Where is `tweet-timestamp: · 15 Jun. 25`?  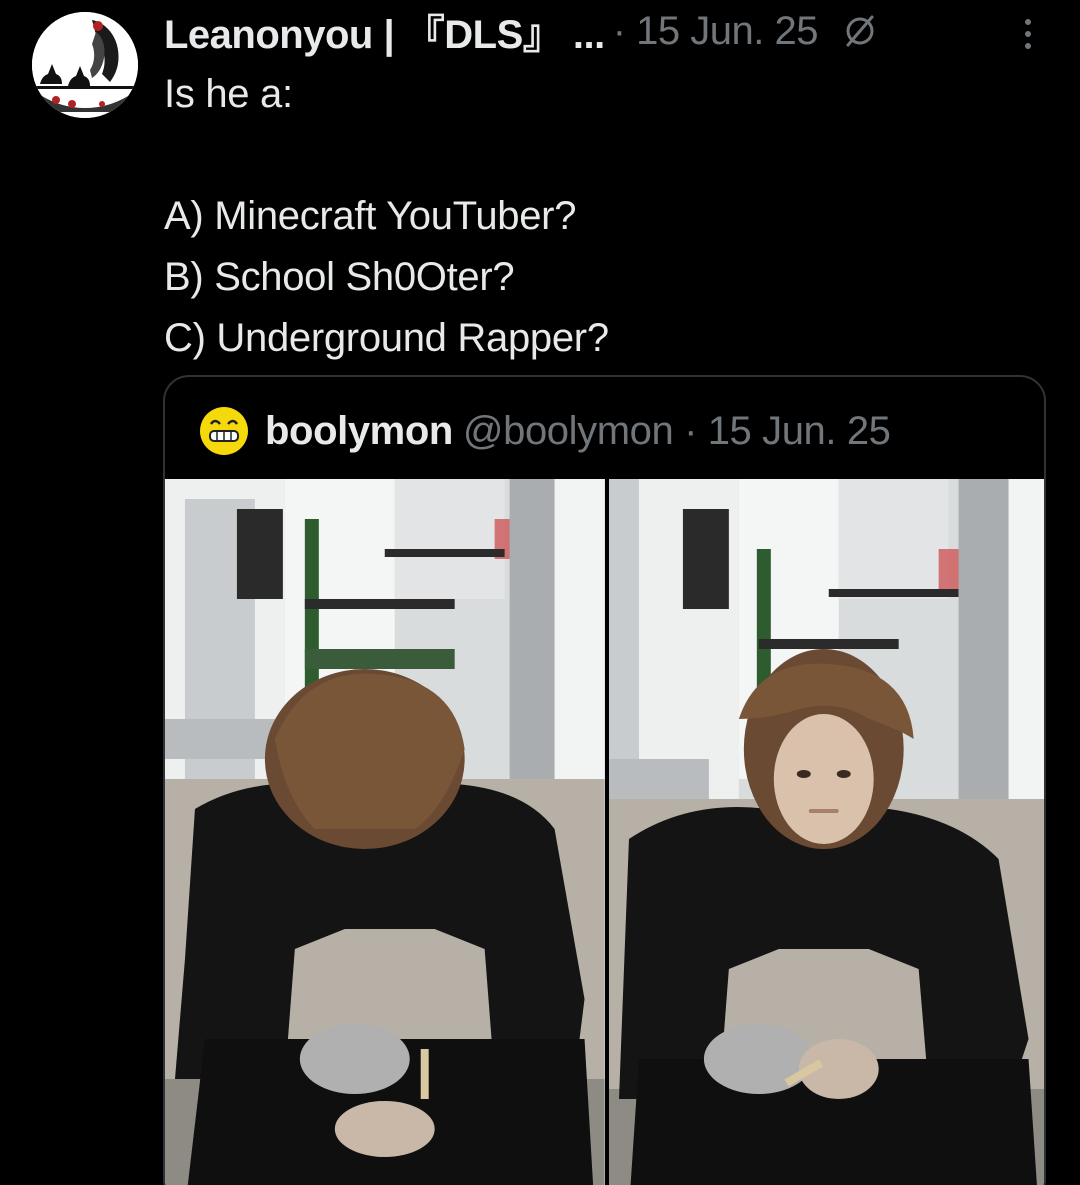
tweet-timestamp: · 15 Jun. 25 is located at coordinates (716, 31).